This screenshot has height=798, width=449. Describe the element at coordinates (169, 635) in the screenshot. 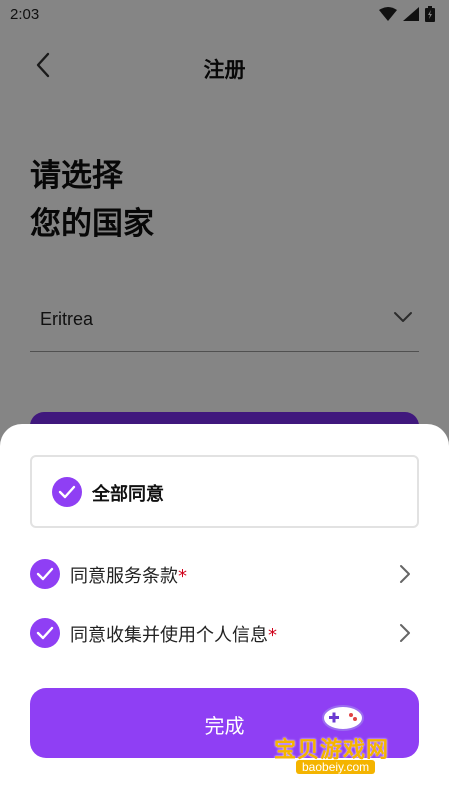

I see `term-privacy-text: 同意收集并使用个人信息` at that location.